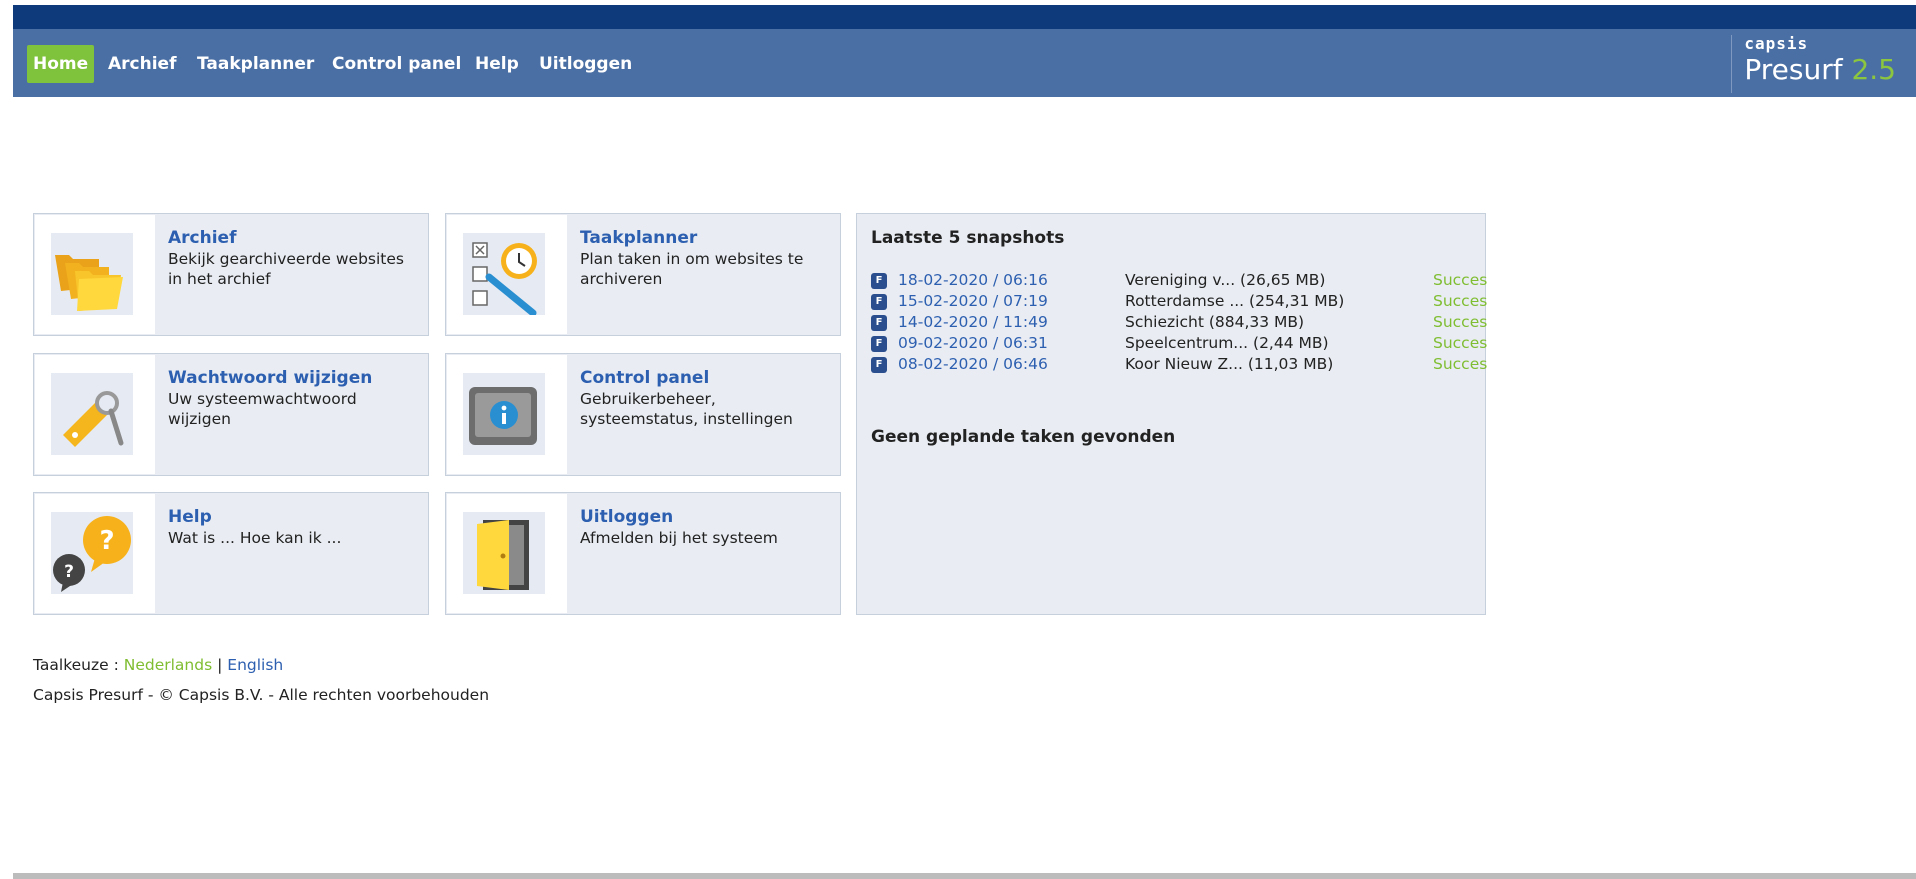 This screenshot has height=879, width=1916. I want to click on language-english-link: English, so click(255, 665).